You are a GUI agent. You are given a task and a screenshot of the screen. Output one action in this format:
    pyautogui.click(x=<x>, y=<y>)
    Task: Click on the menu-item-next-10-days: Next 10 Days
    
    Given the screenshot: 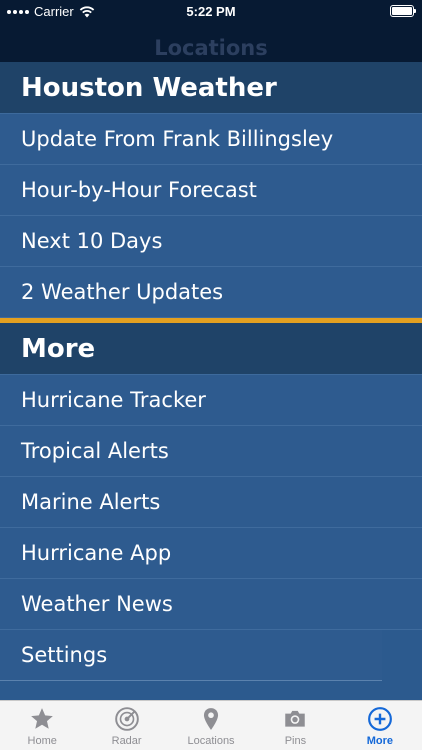 What is the action you would take?
    pyautogui.click(x=211, y=241)
    